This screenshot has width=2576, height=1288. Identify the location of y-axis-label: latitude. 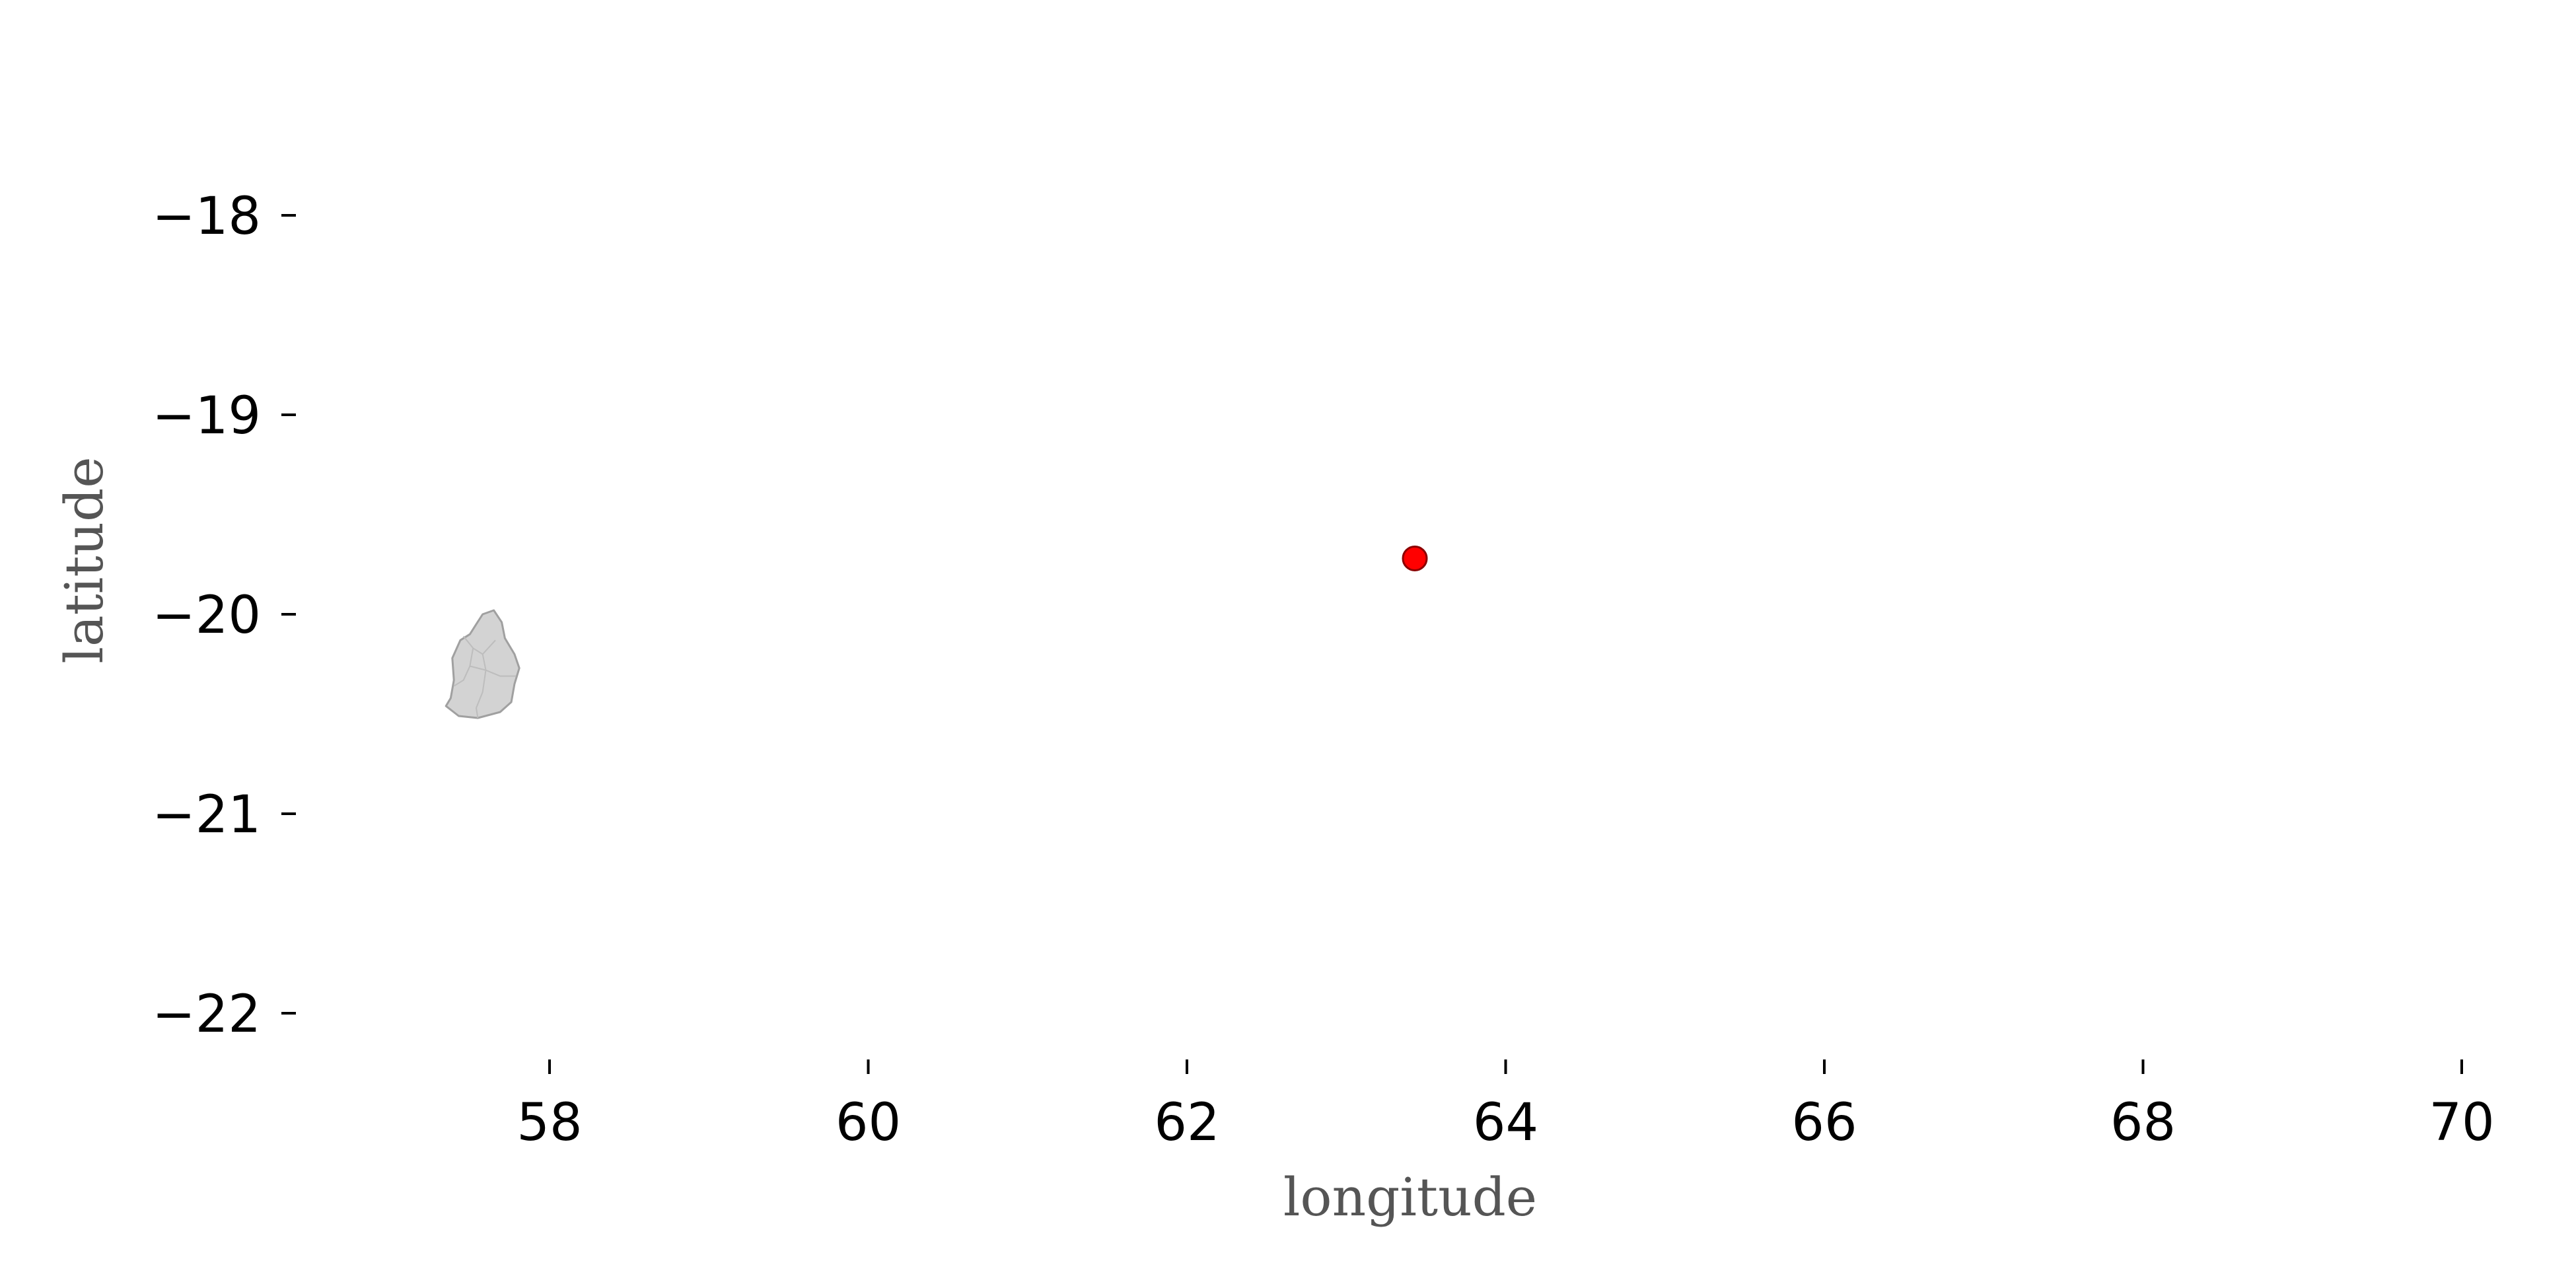
(85, 560).